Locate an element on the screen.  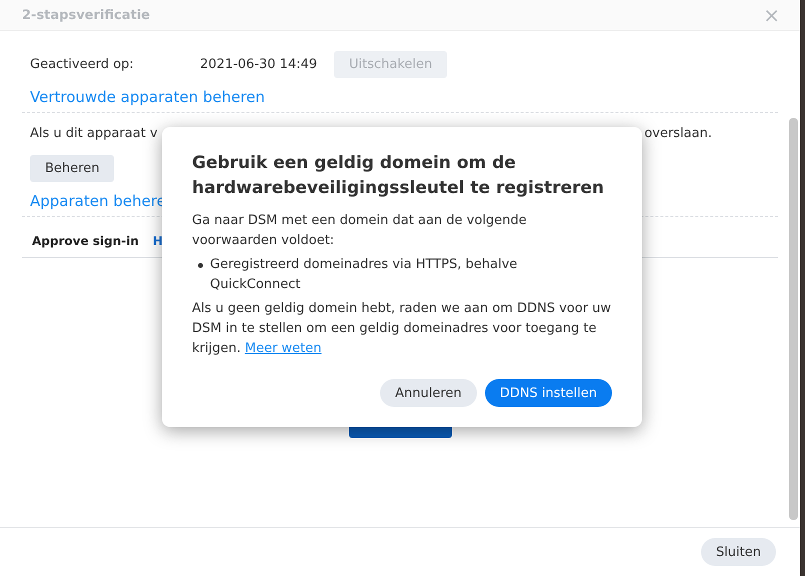
learn-more-link: Meer weten is located at coordinates (283, 348).